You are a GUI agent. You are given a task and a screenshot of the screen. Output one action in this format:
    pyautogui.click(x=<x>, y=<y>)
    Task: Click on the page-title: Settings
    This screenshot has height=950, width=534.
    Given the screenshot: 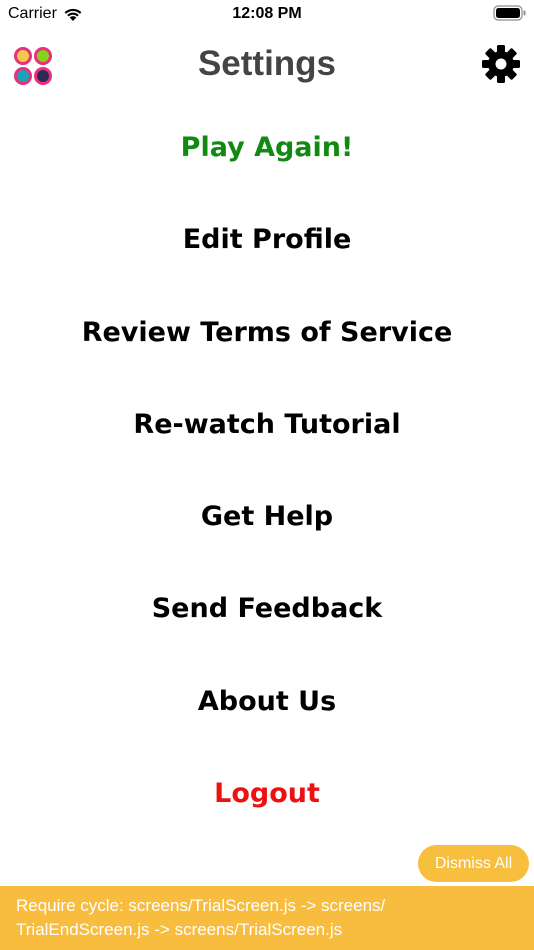 What is the action you would take?
    pyautogui.click(x=267, y=63)
    